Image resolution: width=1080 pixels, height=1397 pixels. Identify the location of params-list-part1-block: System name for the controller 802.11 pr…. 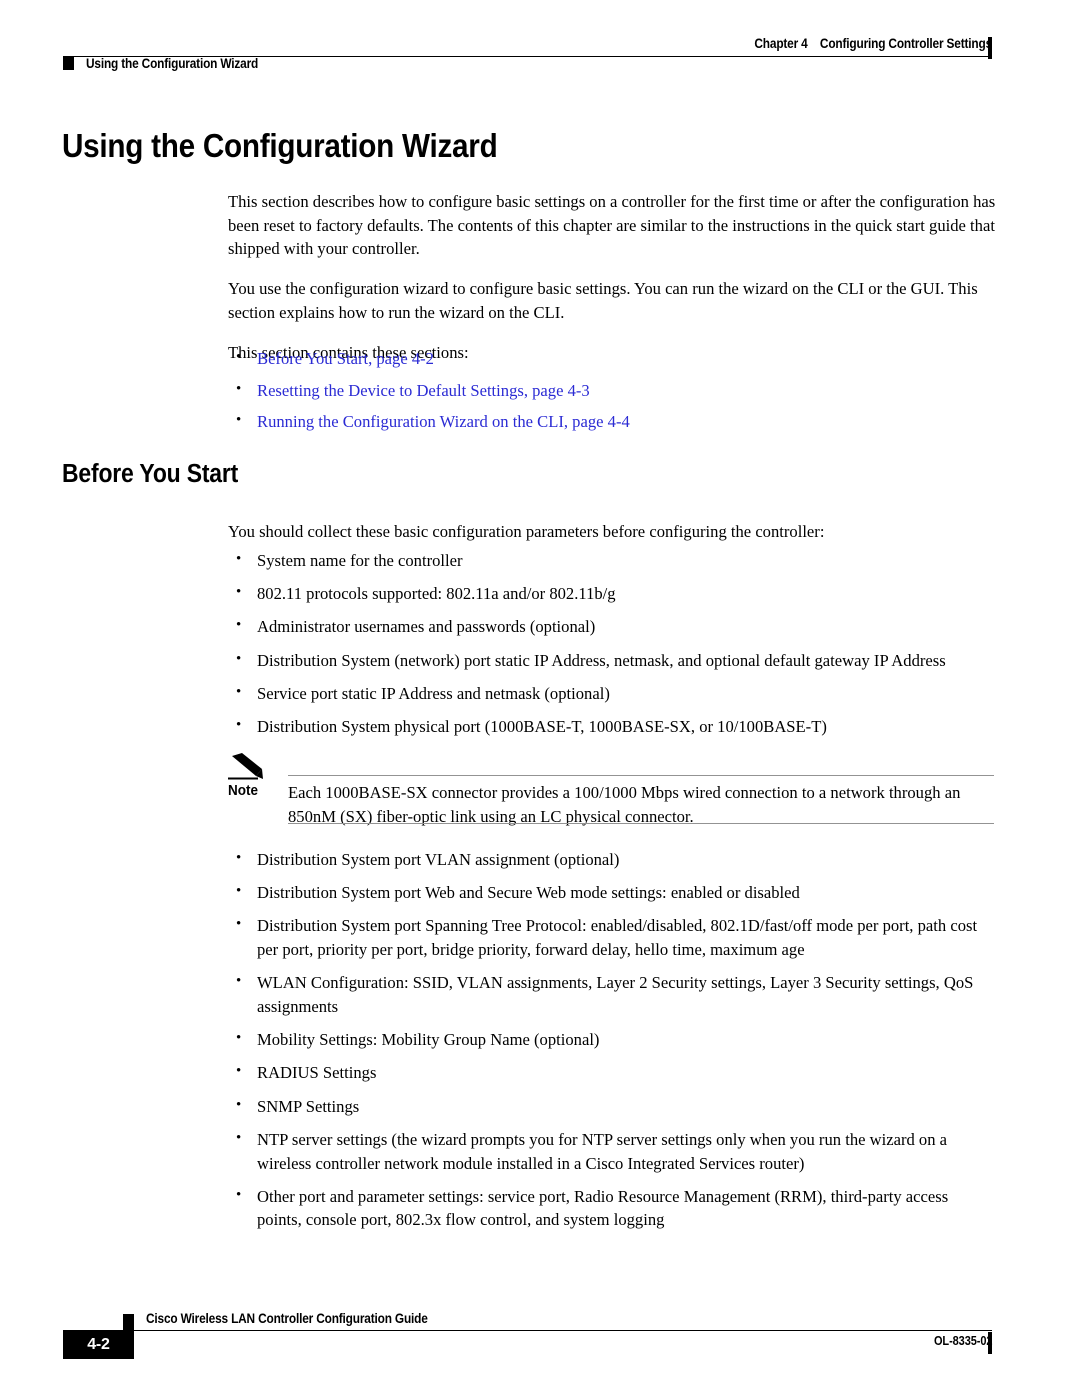
(612, 648).